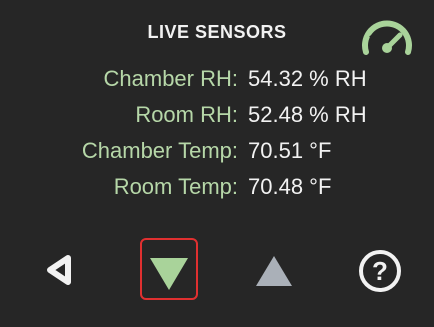  What do you see at coordinates (307, 114) in the screenshot?
I see `sensor-value: 52.48 % RH` at bounding box center [307, 114].